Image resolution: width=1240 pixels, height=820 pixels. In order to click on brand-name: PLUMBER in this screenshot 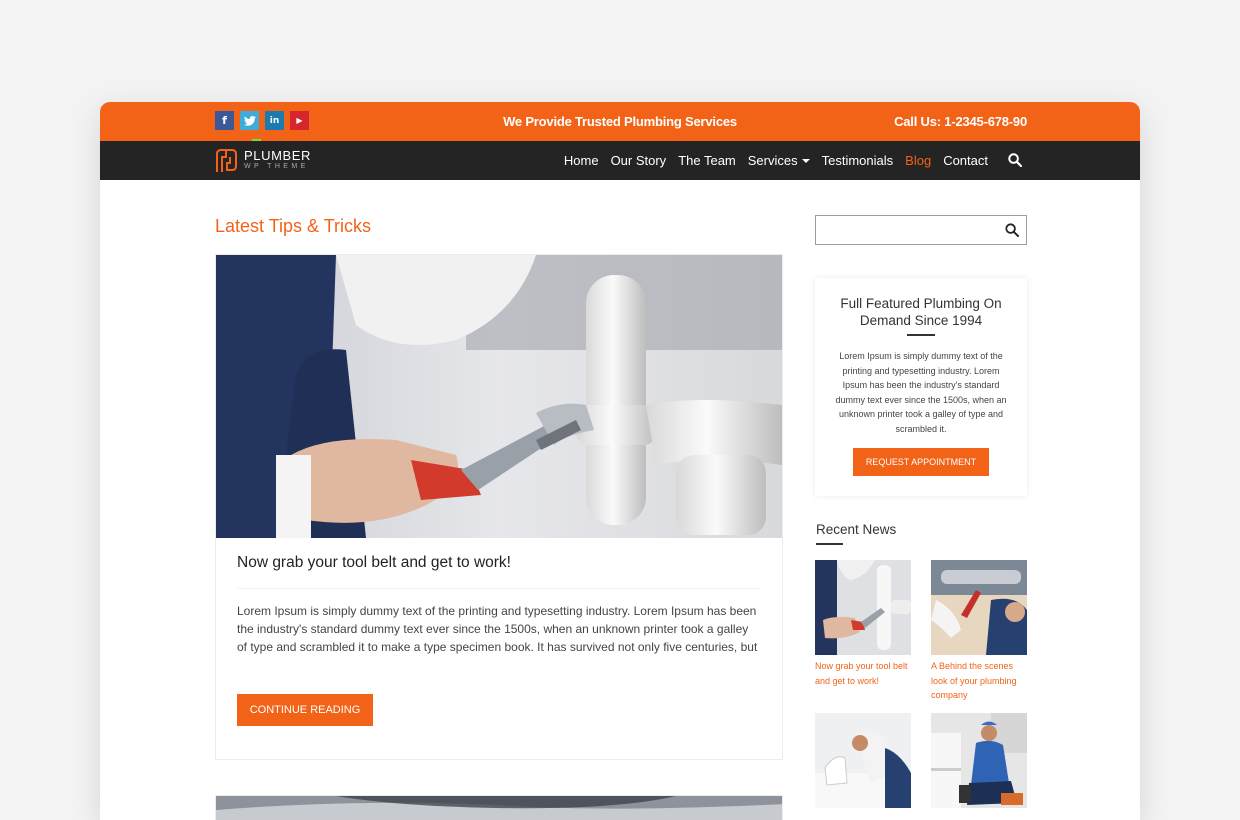, I will do `click(278, 155)`.